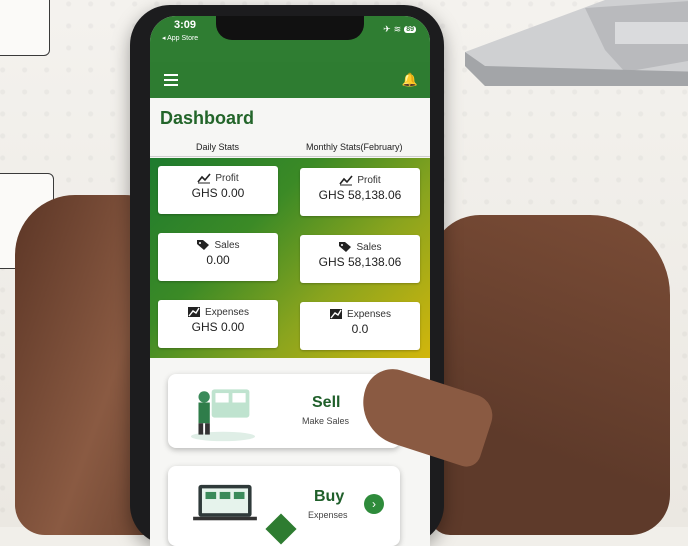 The width and height of the screenshot is (688, 546). What do you see at coordinates (227, 245) in the screenshot?
I see `daily-sales-label: Sales` at bounding box center [227, 245].